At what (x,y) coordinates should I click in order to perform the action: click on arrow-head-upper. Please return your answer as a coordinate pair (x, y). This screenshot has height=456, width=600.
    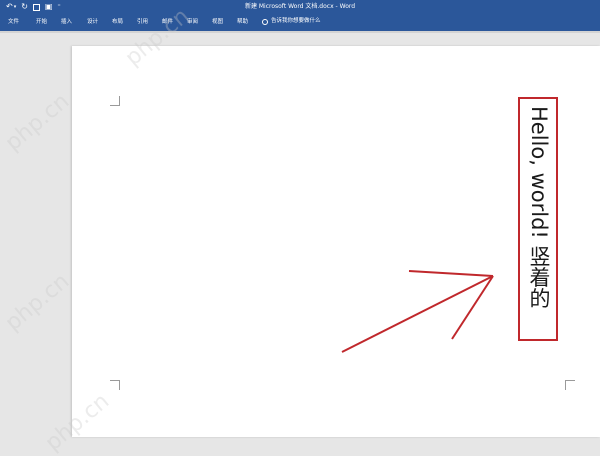
    Looking at the image, I should click on (451, 273).